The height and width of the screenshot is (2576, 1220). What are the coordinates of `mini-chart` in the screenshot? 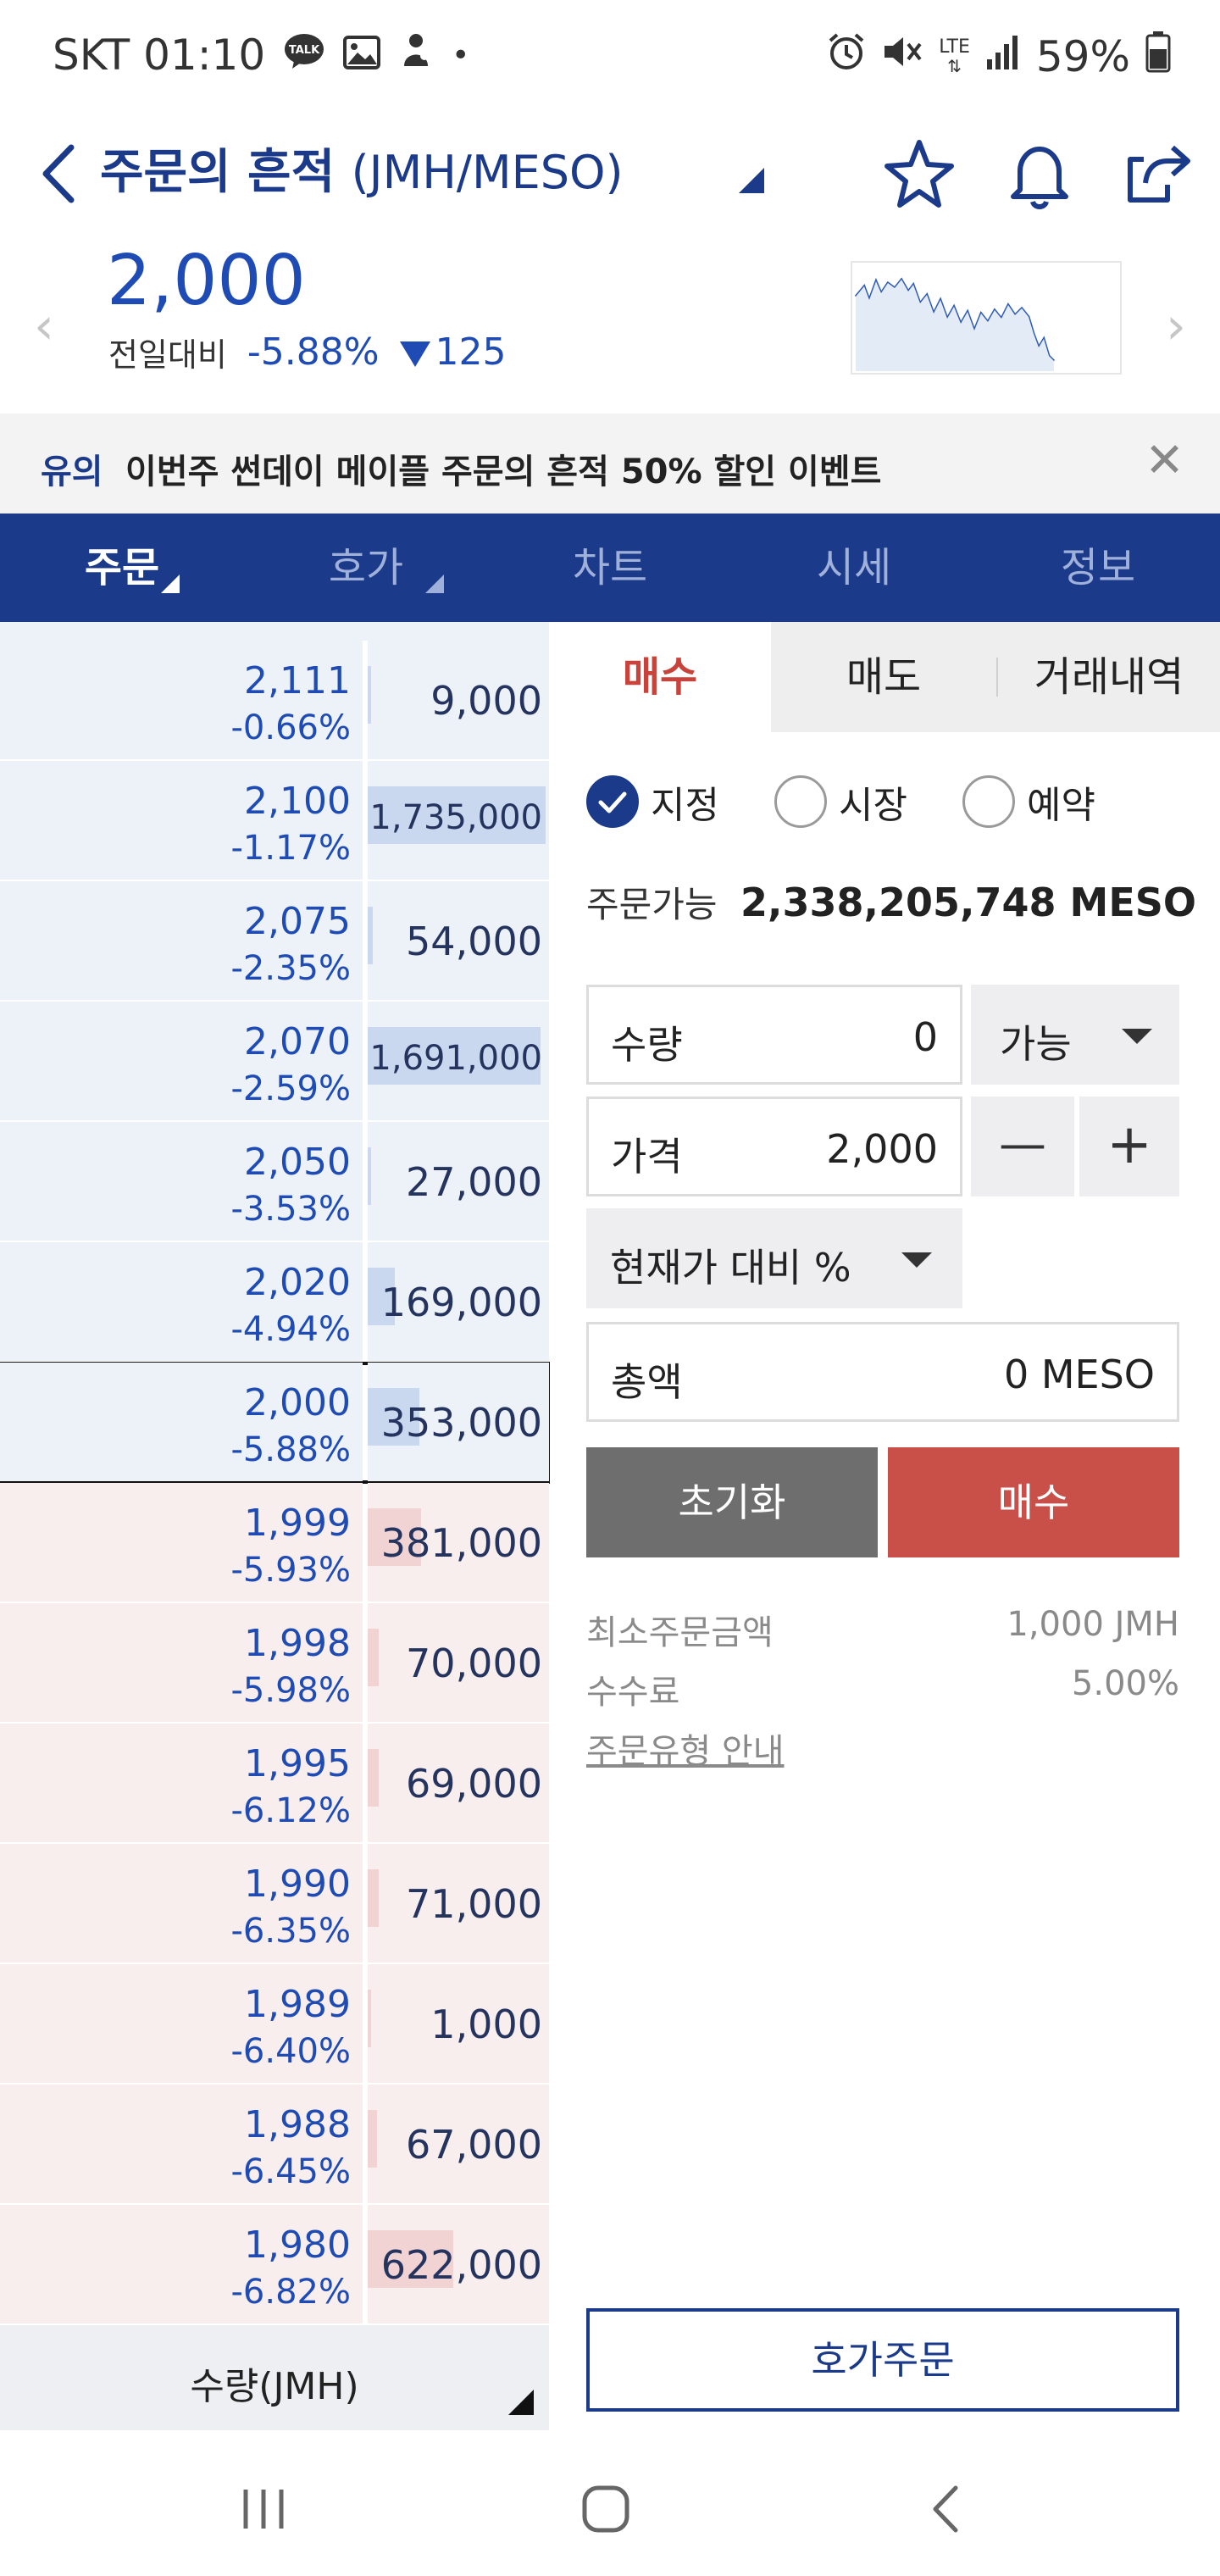 It's located at (986, 318).